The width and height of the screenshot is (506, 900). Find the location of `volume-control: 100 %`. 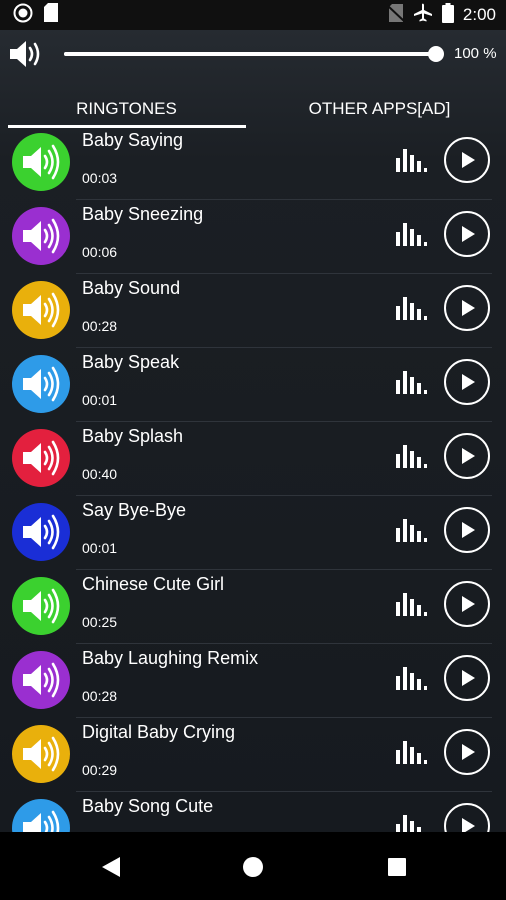

volume-control: 100 % is located at coordinates (253, 55).